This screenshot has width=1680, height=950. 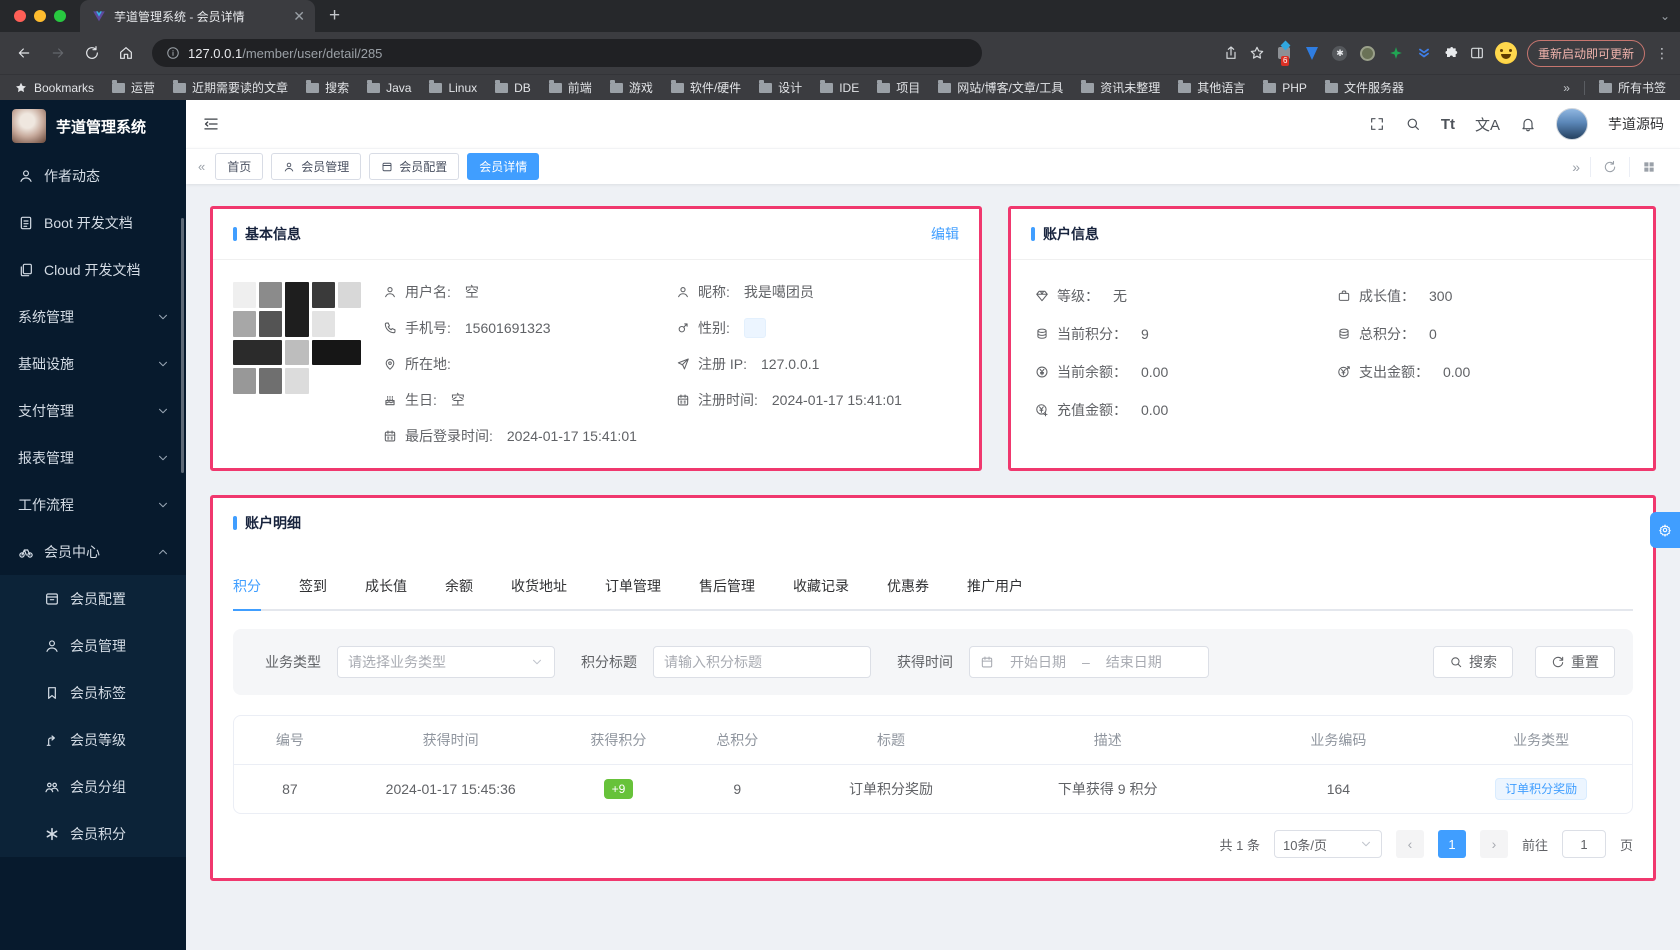 I want to click on sidebar-item-member-manage: 会员管理, so click(x=93, y=645).